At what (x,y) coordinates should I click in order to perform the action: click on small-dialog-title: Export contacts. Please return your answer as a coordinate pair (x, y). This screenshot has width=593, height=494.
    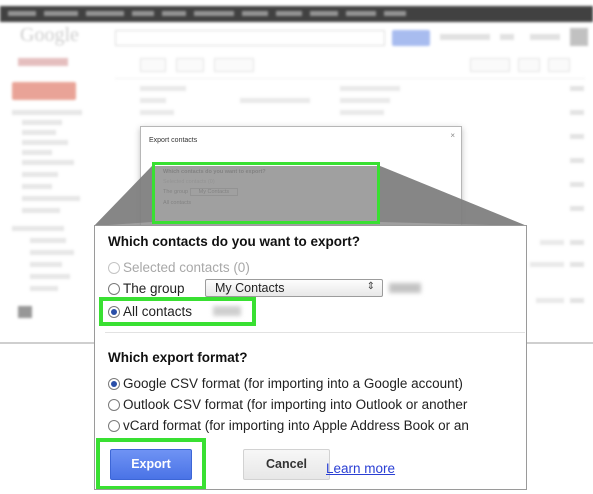
    Looking at the image, I should click on (173, 140).